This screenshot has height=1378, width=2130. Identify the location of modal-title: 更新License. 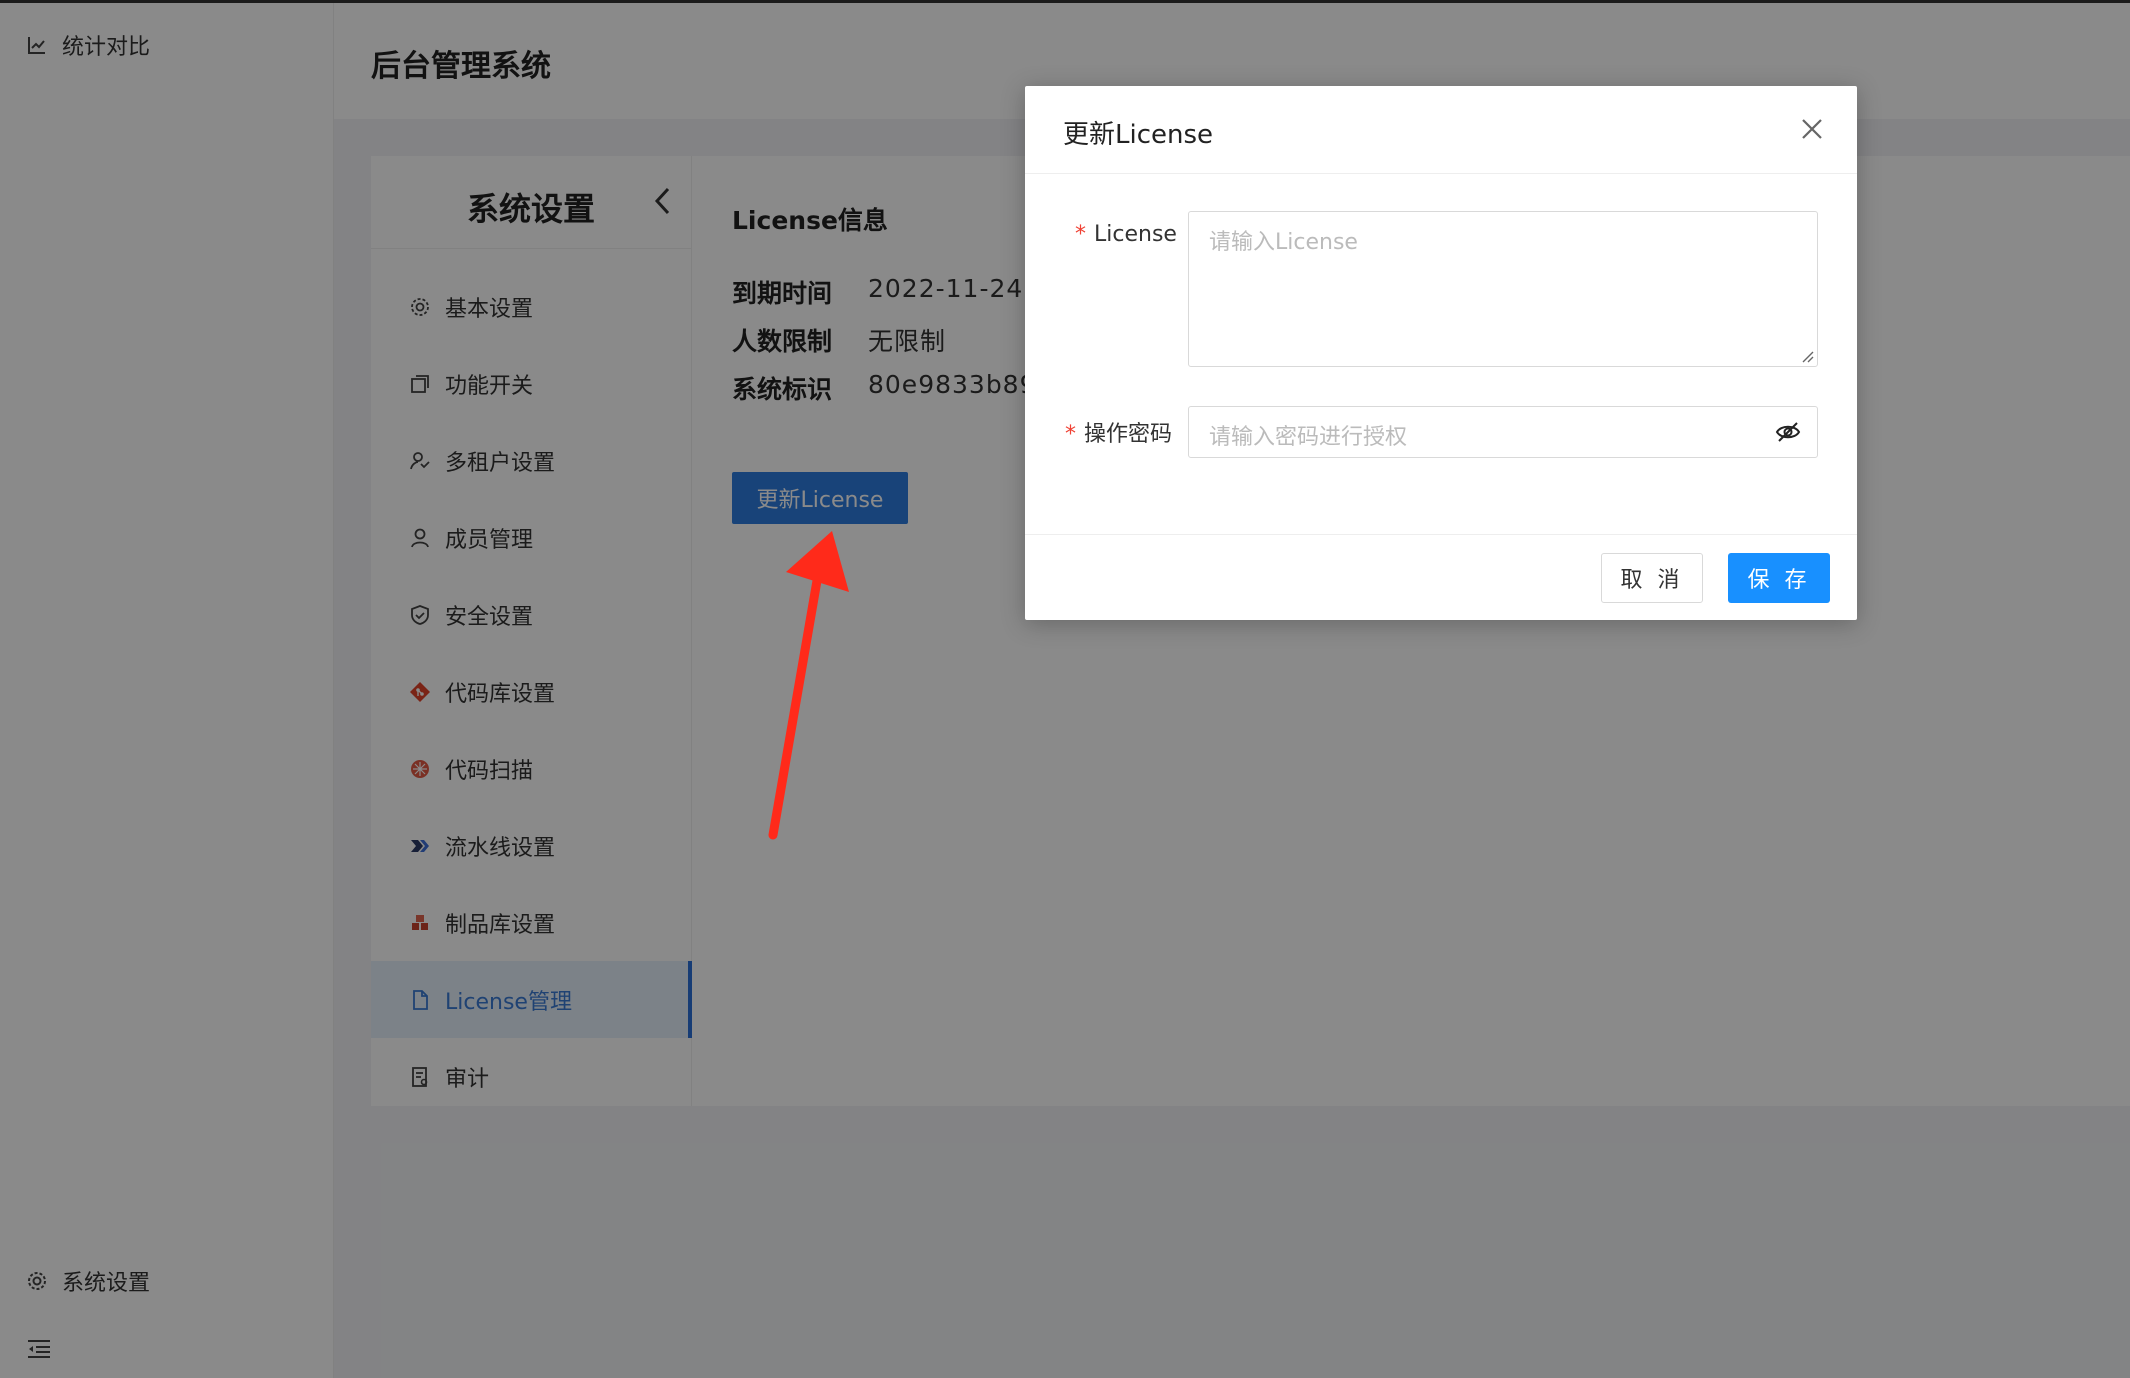
(1138, 135).